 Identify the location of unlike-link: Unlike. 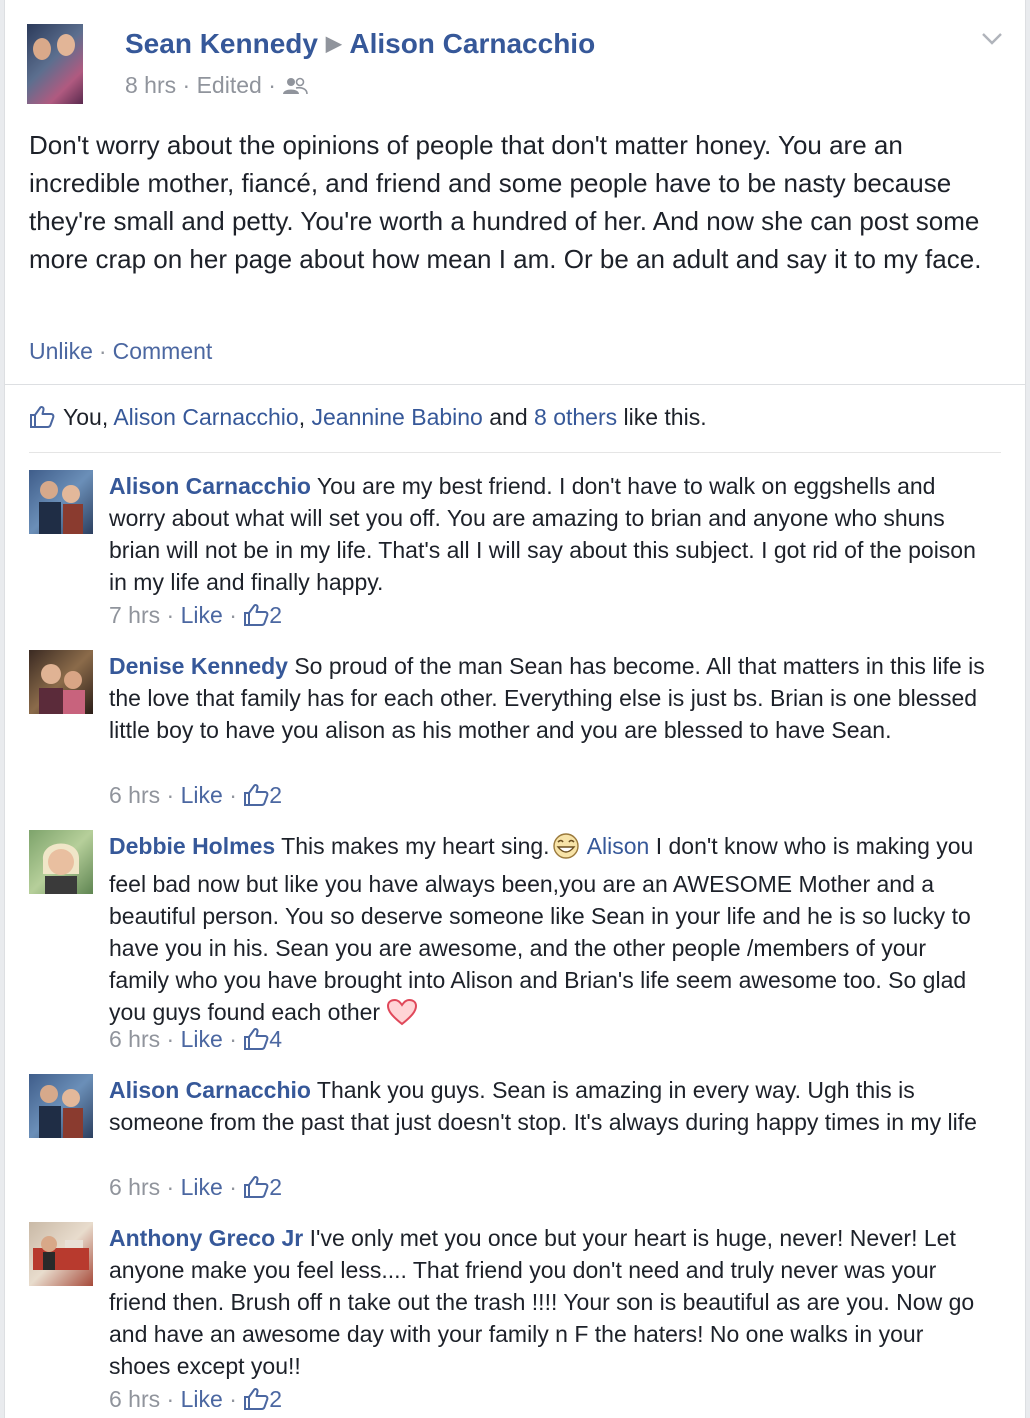
(61, 351).